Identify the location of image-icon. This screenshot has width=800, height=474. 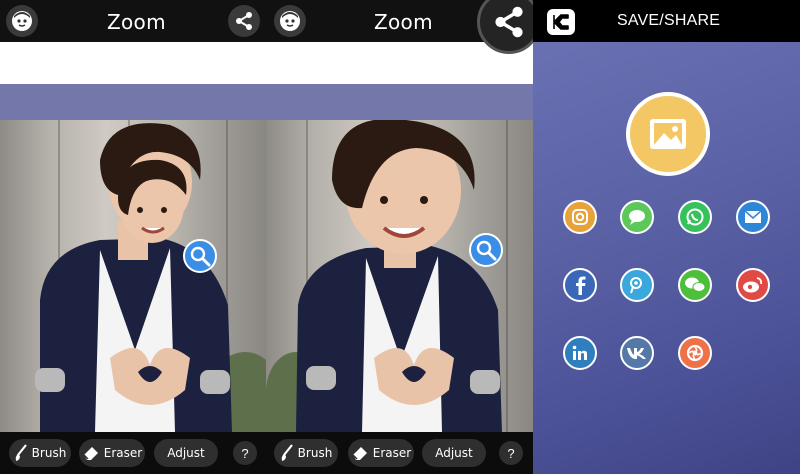
(668, 134).